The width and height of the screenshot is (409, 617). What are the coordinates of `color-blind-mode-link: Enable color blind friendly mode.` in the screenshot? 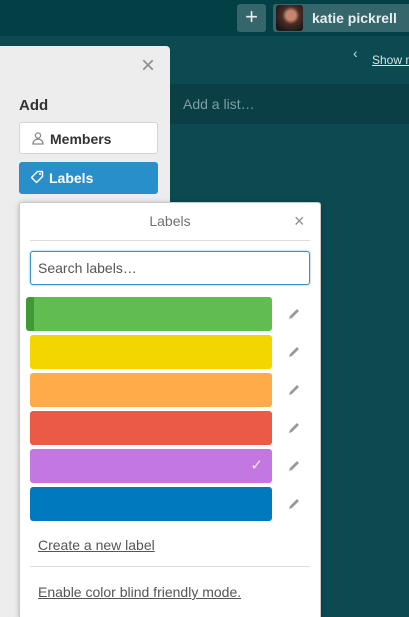 It's located at (139, 592).